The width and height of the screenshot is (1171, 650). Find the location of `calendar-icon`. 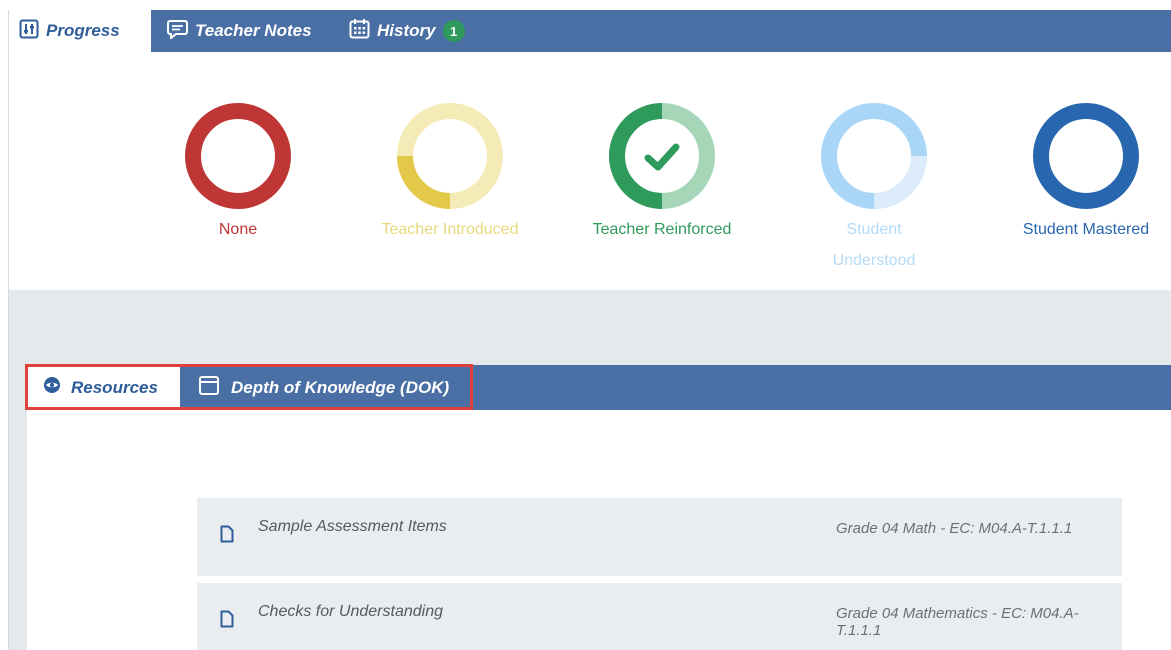

calendar-icon is located at coordinates (359, 31).